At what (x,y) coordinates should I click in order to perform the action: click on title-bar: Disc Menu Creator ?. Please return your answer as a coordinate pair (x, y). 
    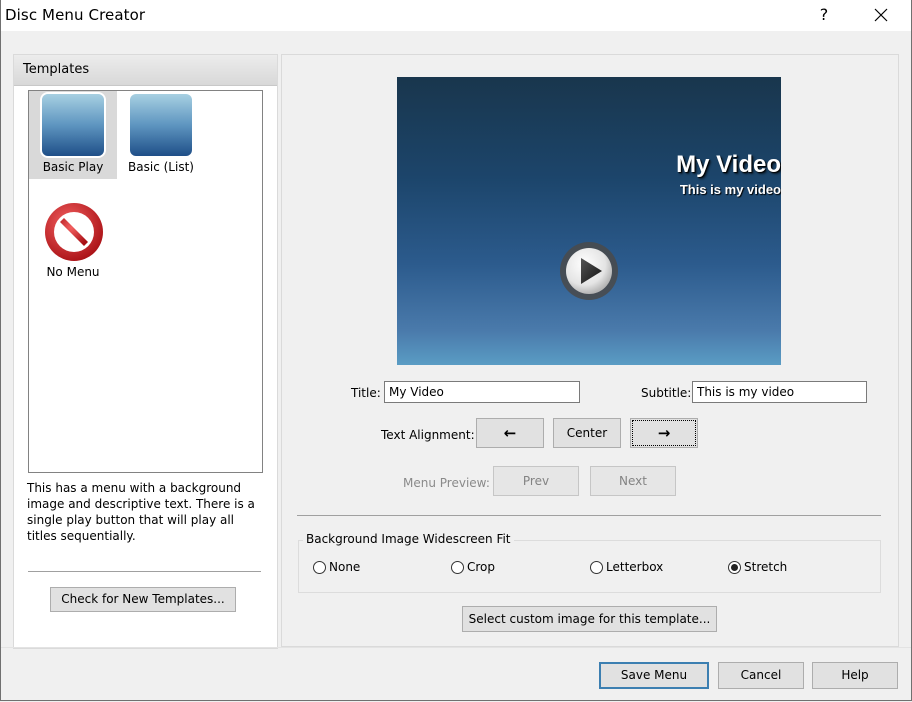
    Looking at the image, I should click on (456, 15).